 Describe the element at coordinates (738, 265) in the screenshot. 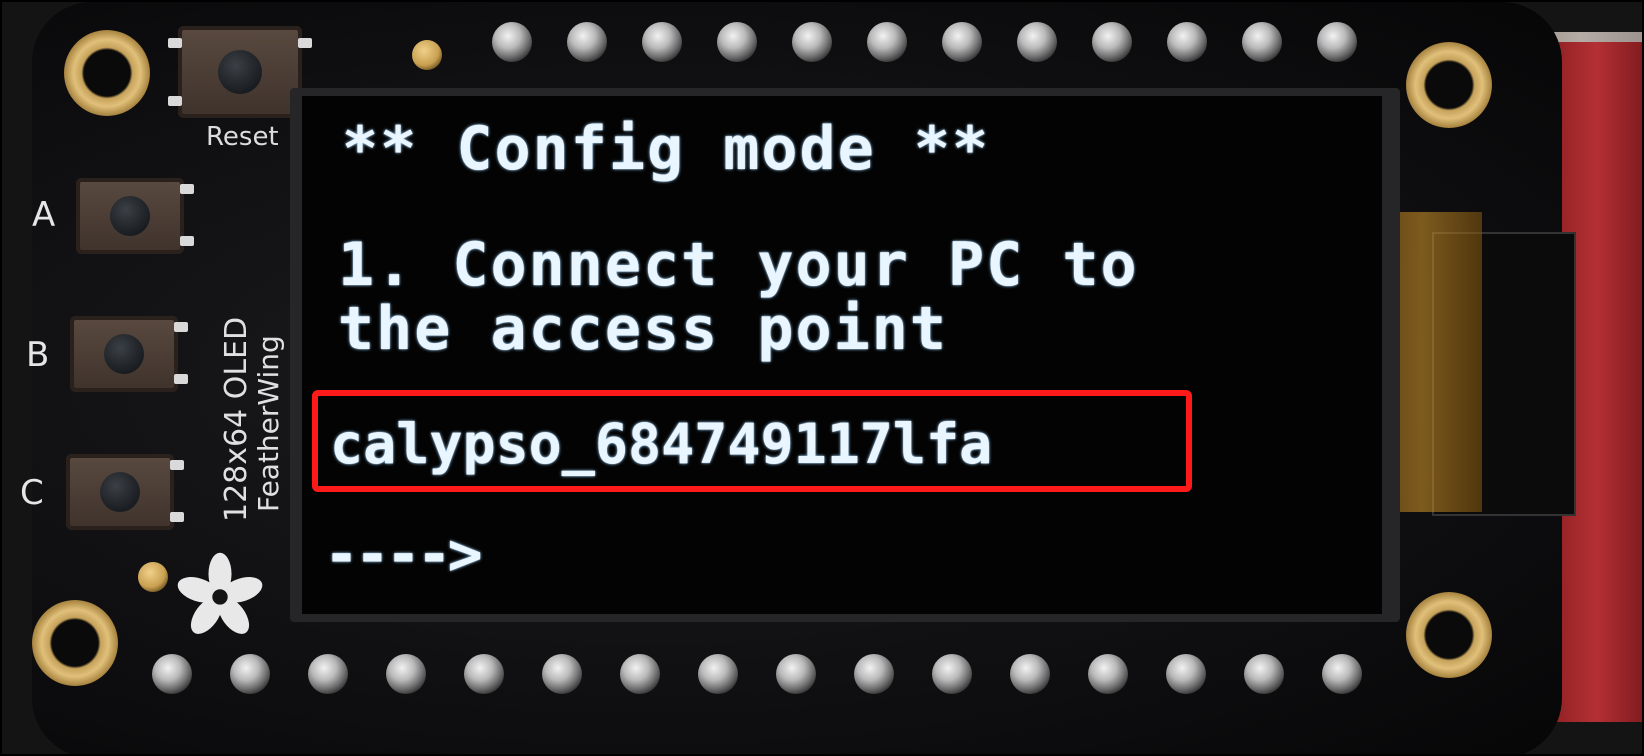

I see `oled-instruction-line1: 1. Connect your PC to` at that location.